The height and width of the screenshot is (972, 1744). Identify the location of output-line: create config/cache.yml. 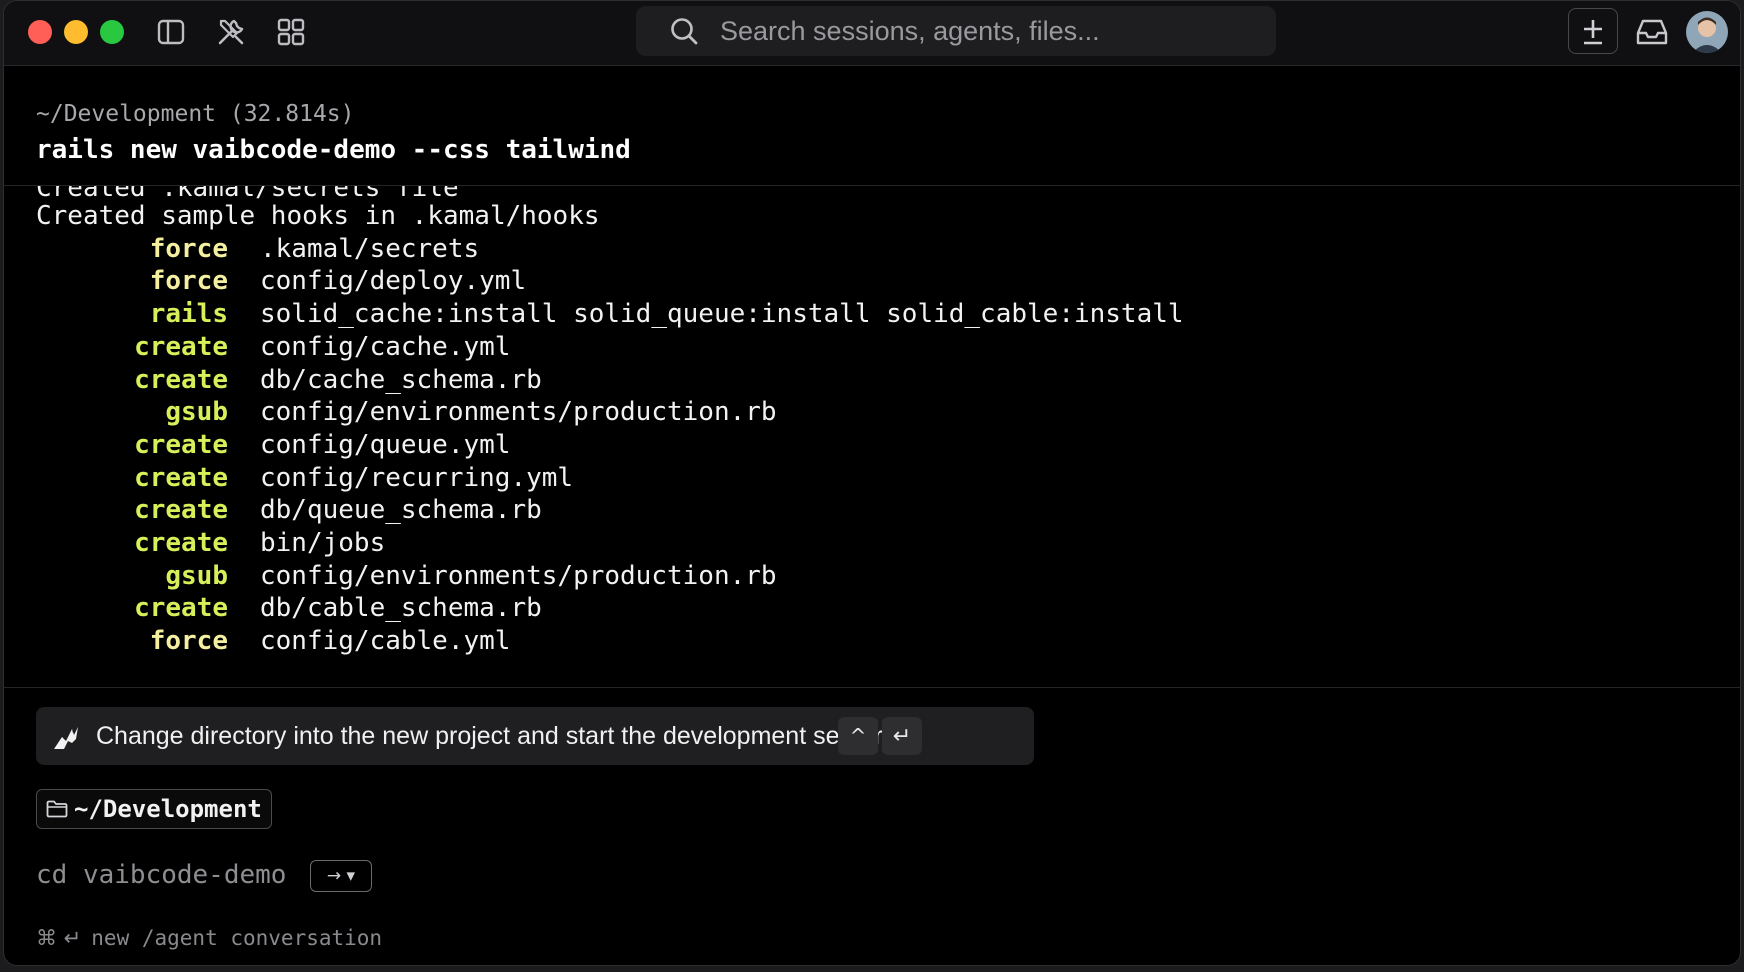
(273, 347).